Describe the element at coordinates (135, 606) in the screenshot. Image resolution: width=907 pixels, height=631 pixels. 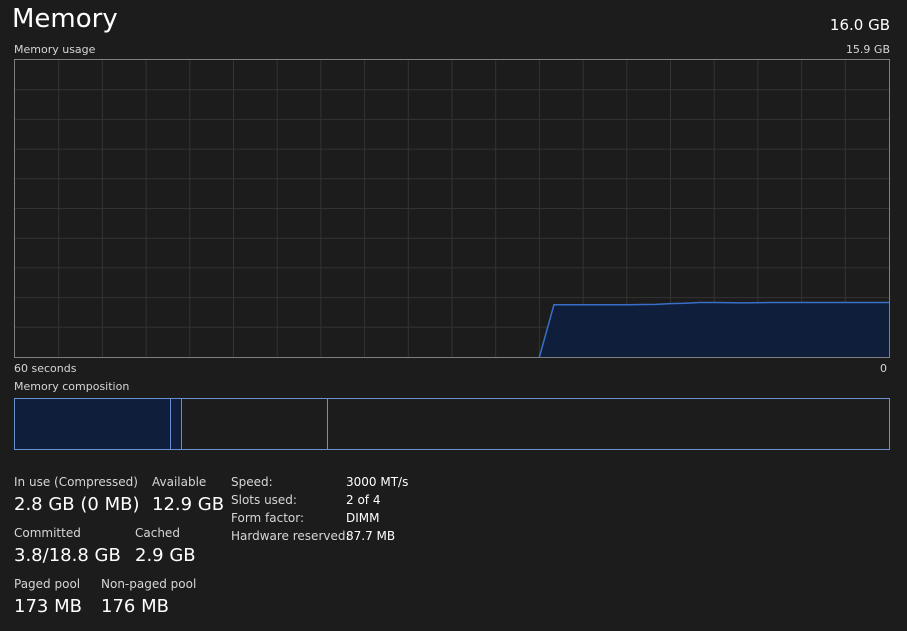
I see `non-paged-pool-value: 176 MB` at that location.